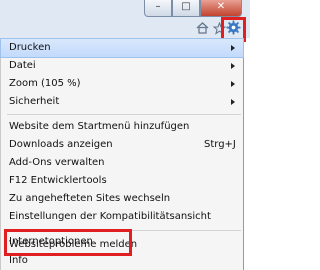  I want to click on menu-item-label: Add-Ons verwalten, so click(57, 162).